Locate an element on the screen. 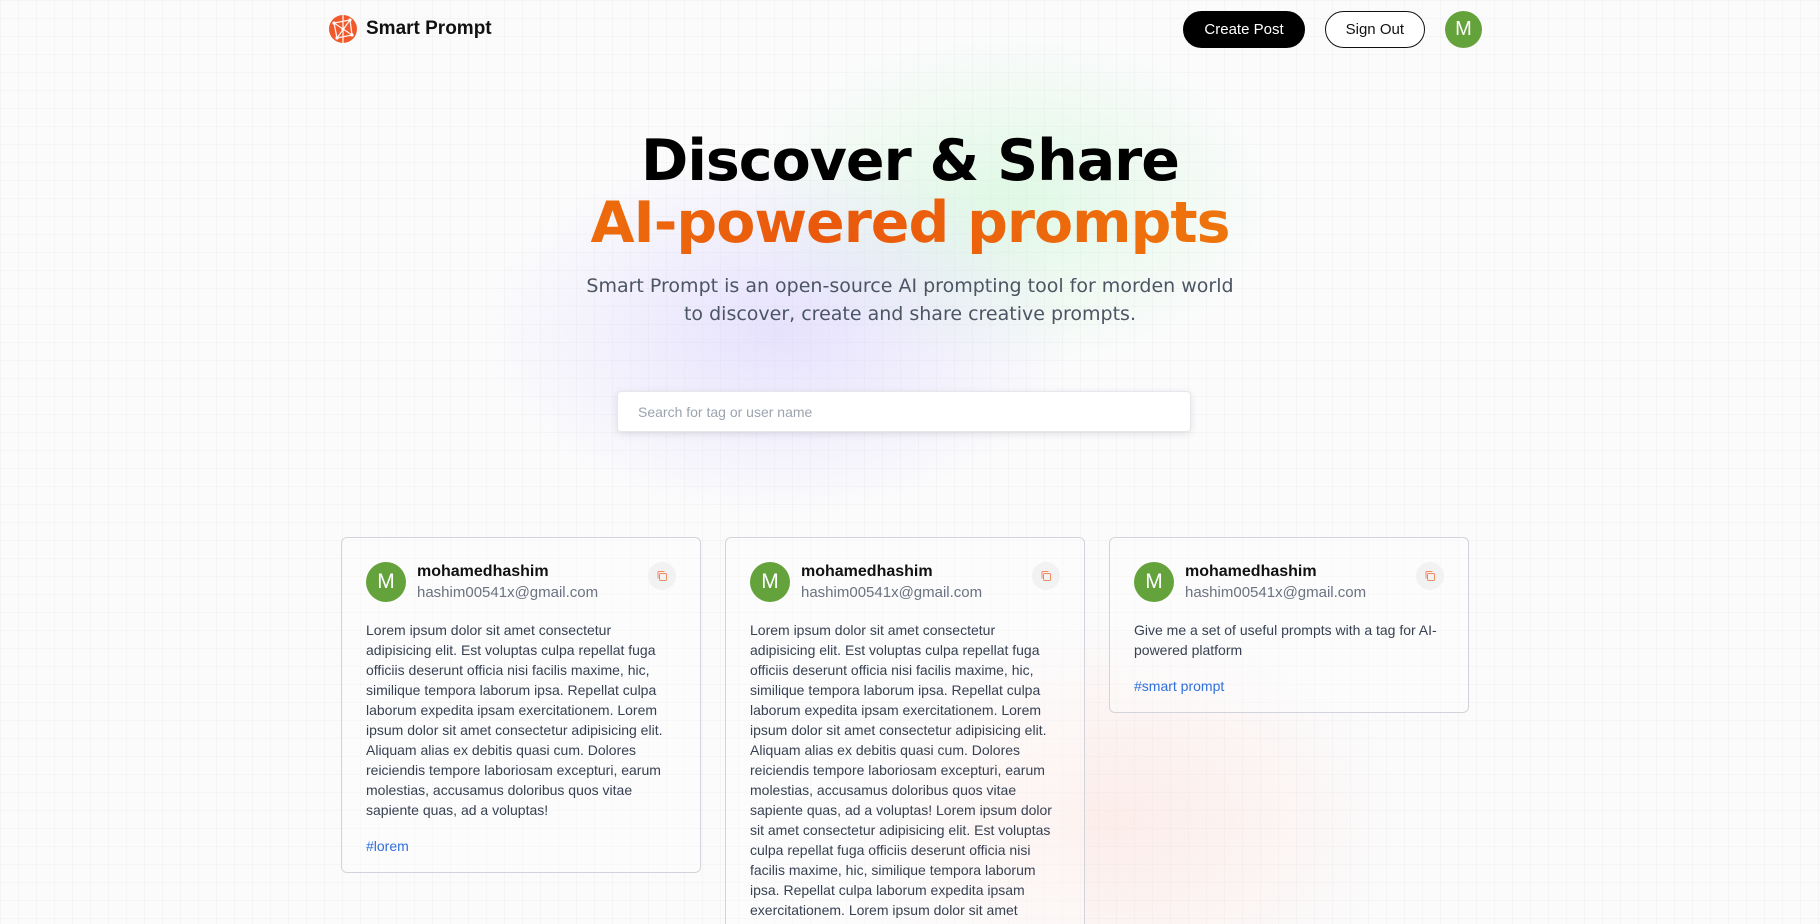  headline-accent: AI-powered prompts is located at coordinates (910, 223).